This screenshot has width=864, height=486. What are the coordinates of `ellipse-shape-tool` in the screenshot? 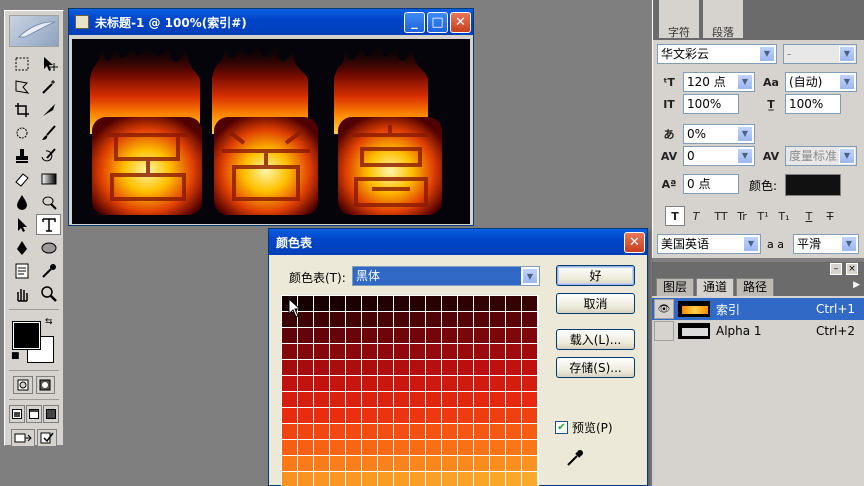 It's located at (48, 247).